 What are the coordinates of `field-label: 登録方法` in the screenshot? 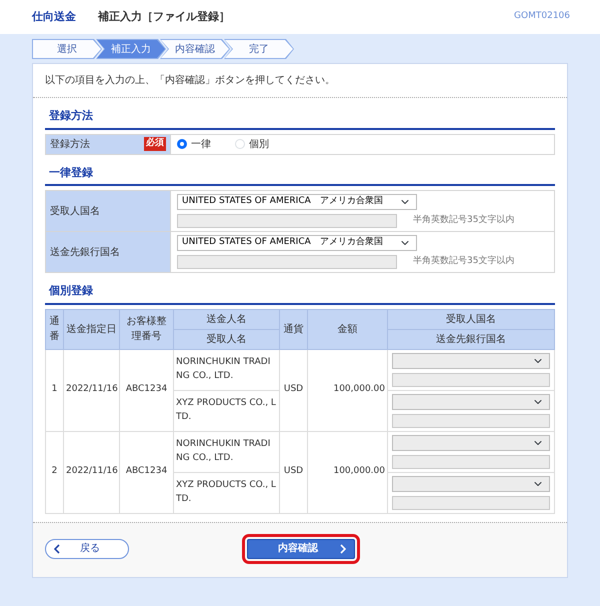 It's located at (70, 145).